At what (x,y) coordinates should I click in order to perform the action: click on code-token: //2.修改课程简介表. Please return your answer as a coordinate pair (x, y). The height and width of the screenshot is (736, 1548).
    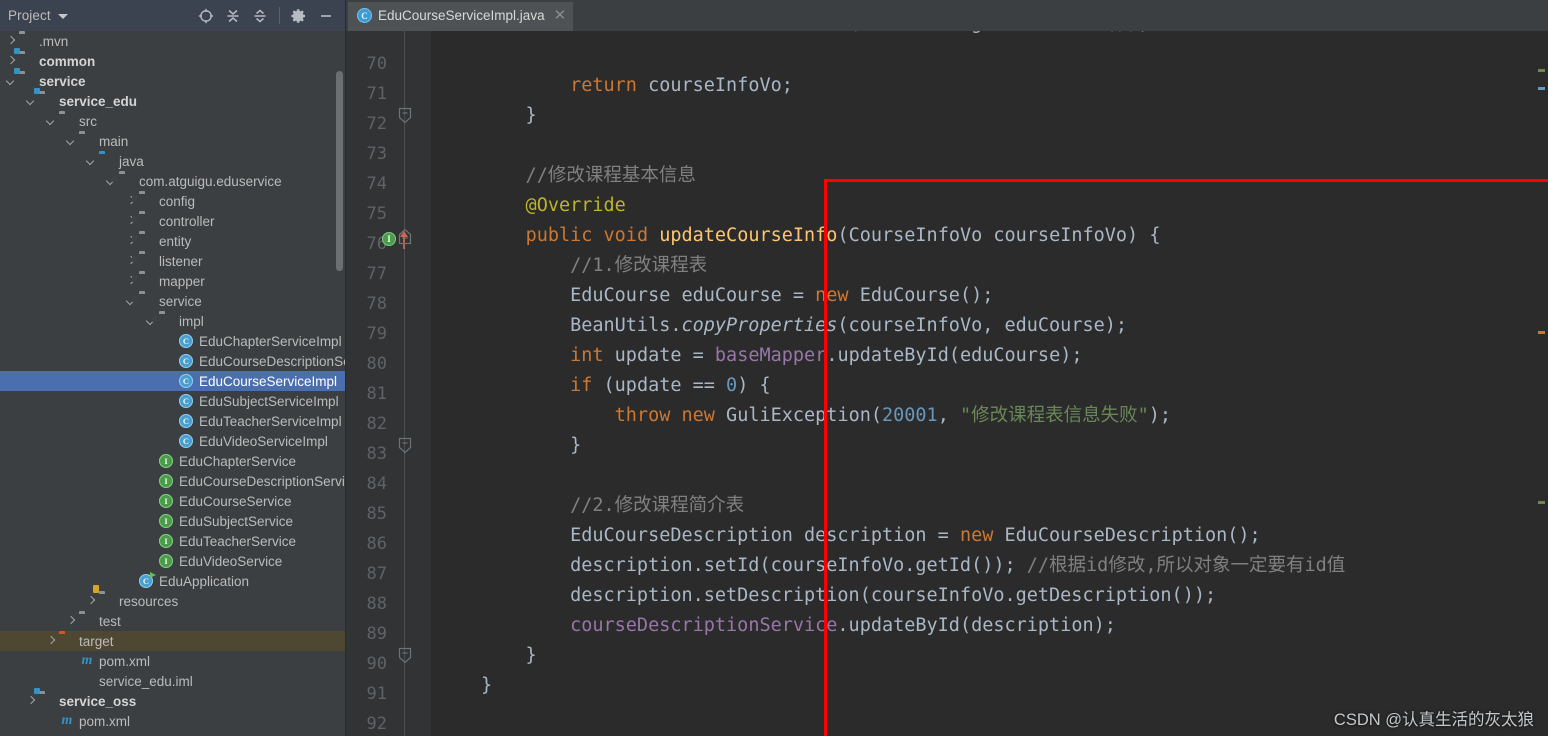
    Looking at the image, I should click on (613, 505).